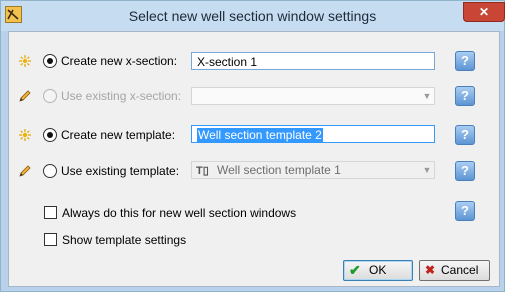 This screenshot has width=505, height=292. I want to click on existing-xsection-dropdown: ▼, so click(313, 96).